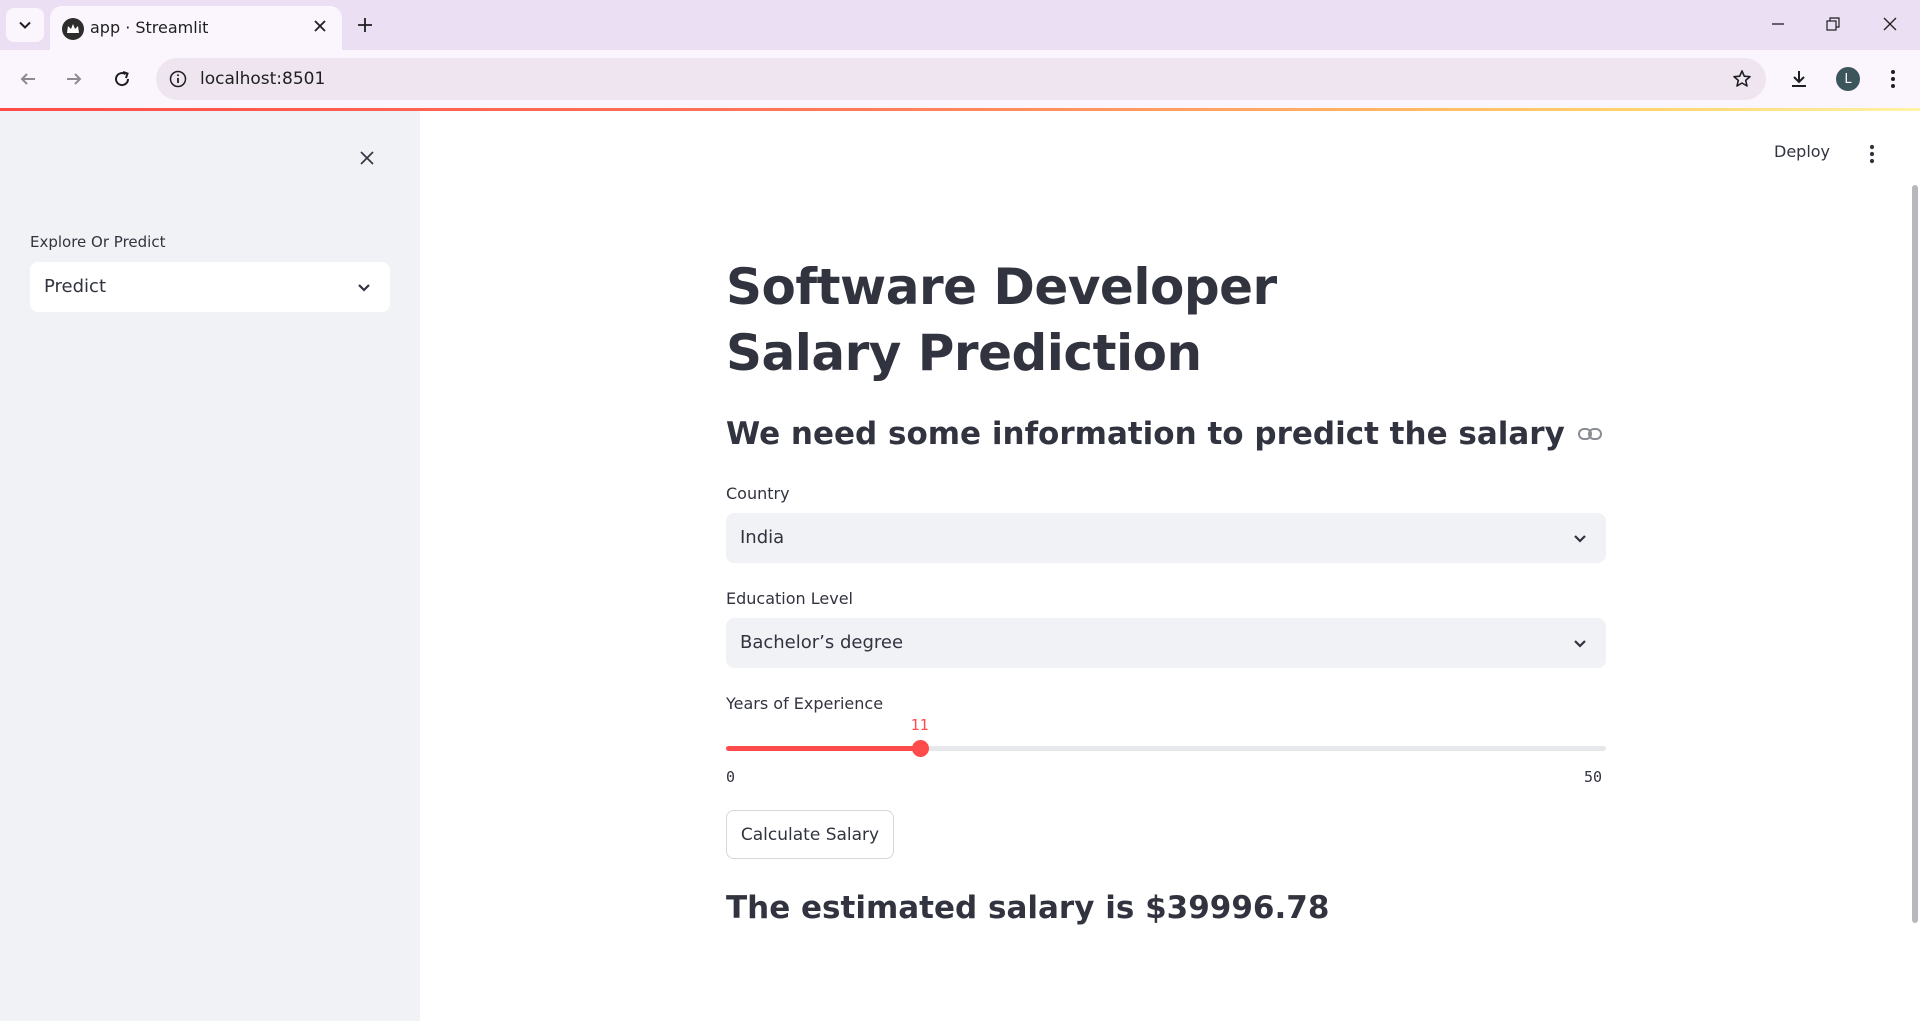 Image resolution: width=1920 pixels, height=1021 pixels. What do you see at coordinates (1848, 79) in the screenshot?
I see `profile-avatar: L` at bounding box center [1848, 79].